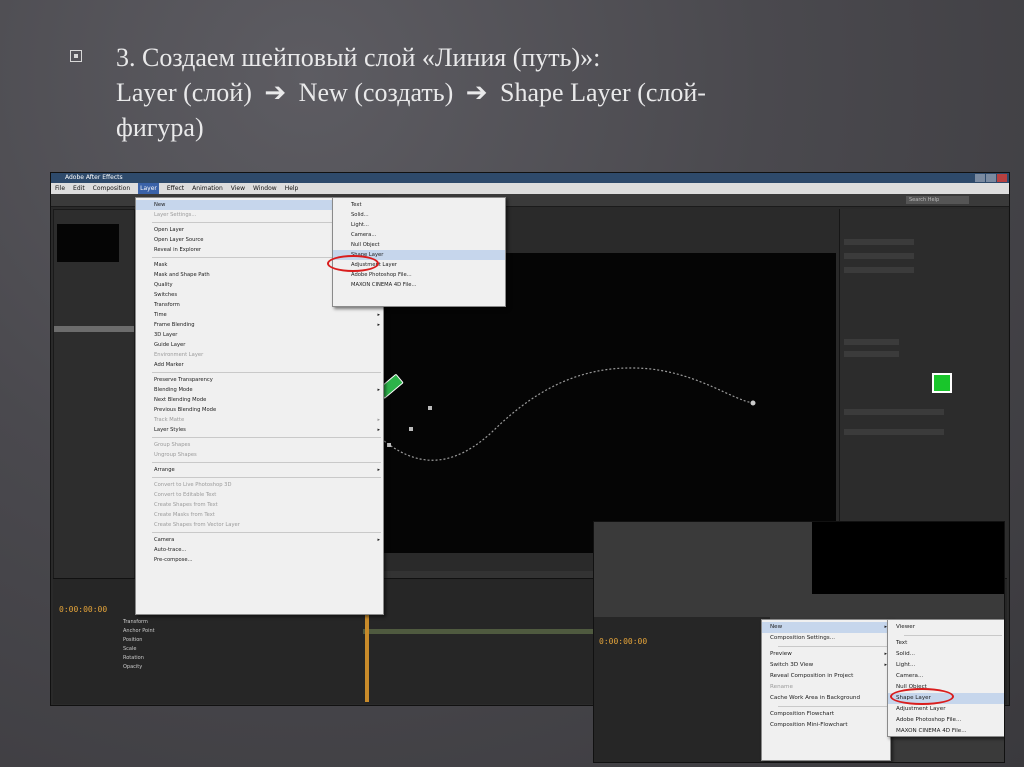 This screenshot has width=1024, height=767. I want to click on window-titlebar: Adobe After Effects, so click(530, 178).